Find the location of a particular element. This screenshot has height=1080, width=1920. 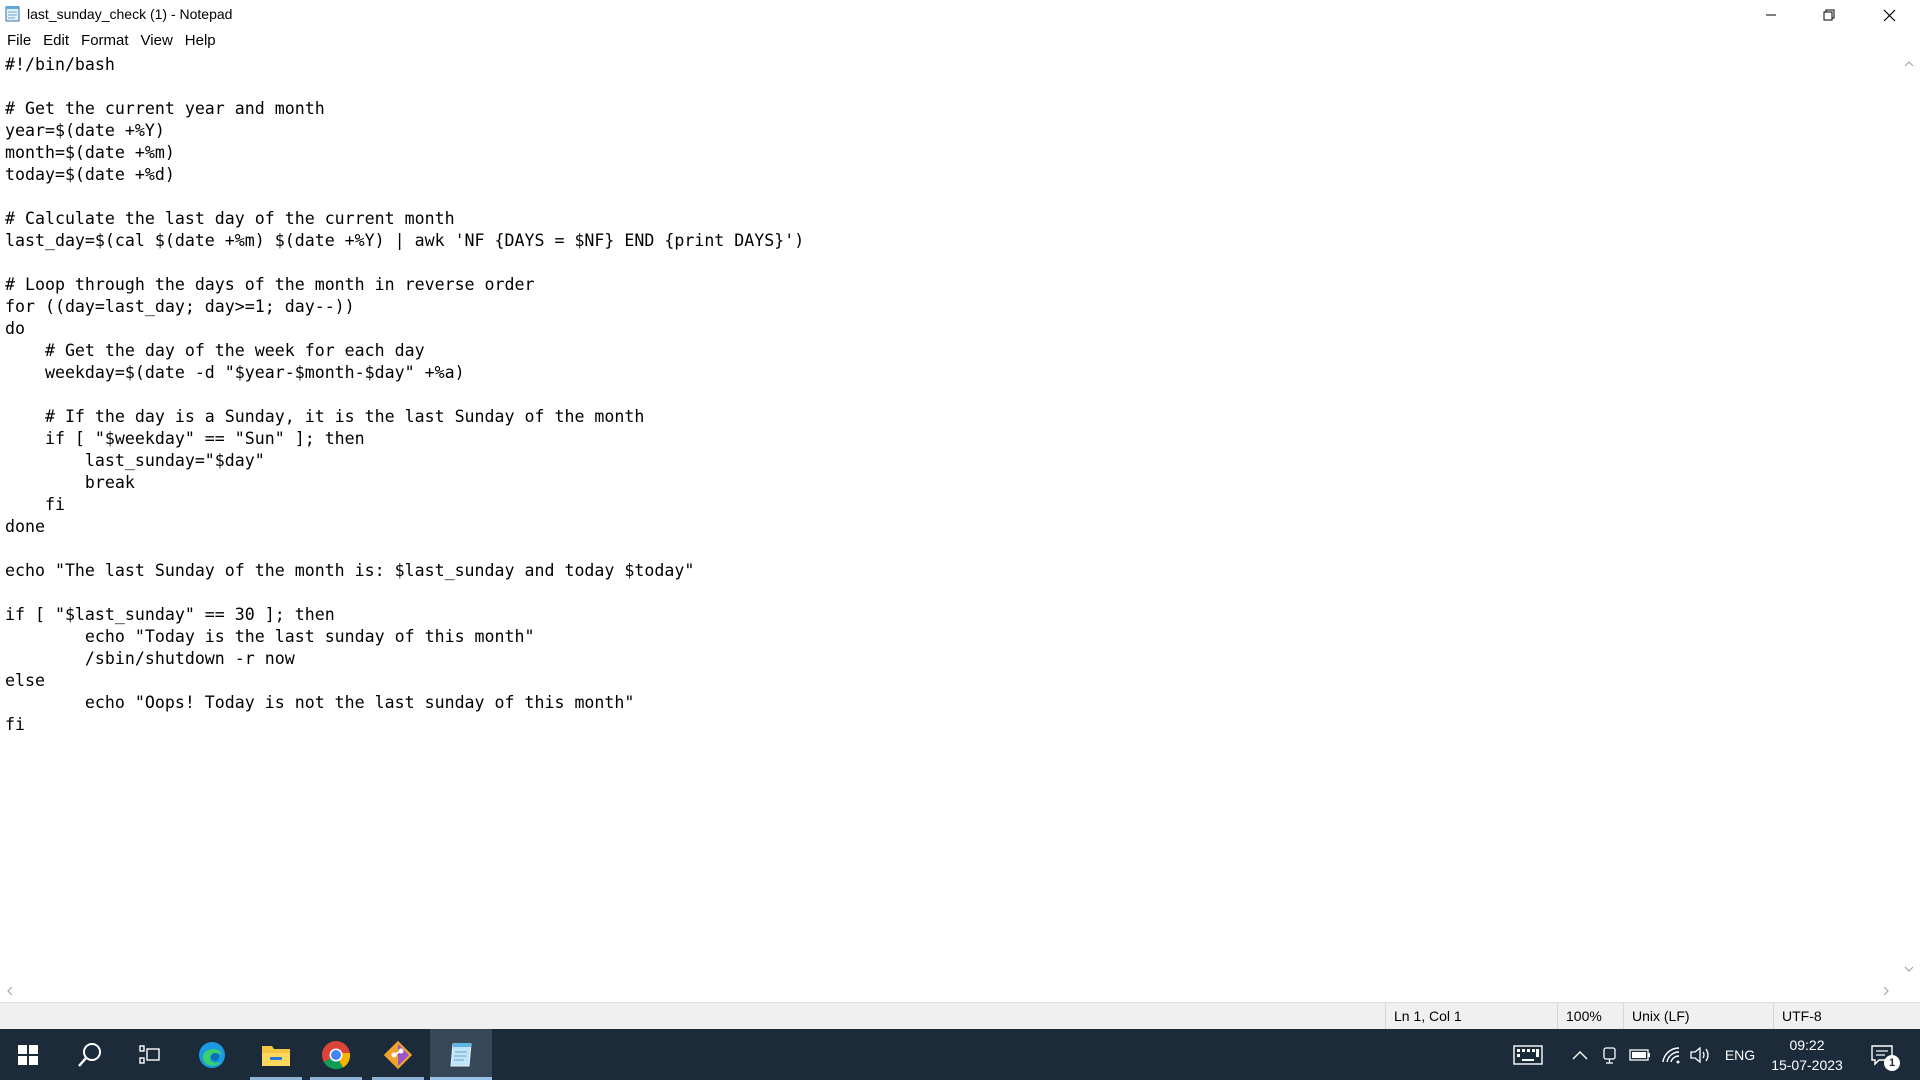

menu-view: View is located at coordinates (157, 41).